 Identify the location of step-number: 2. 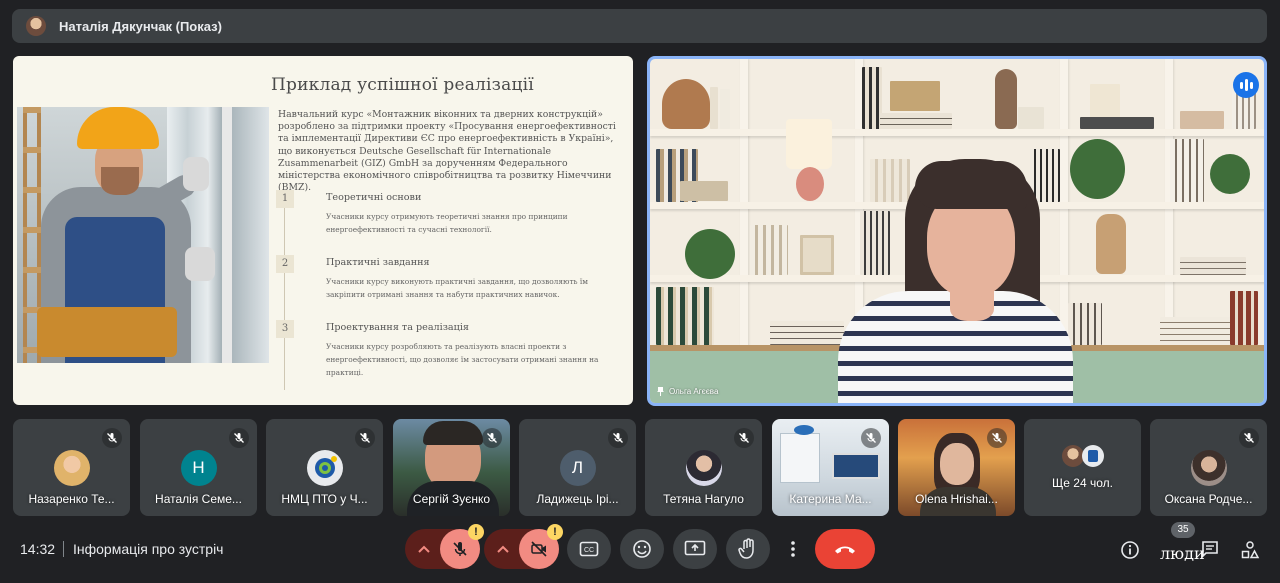
(285, 264).